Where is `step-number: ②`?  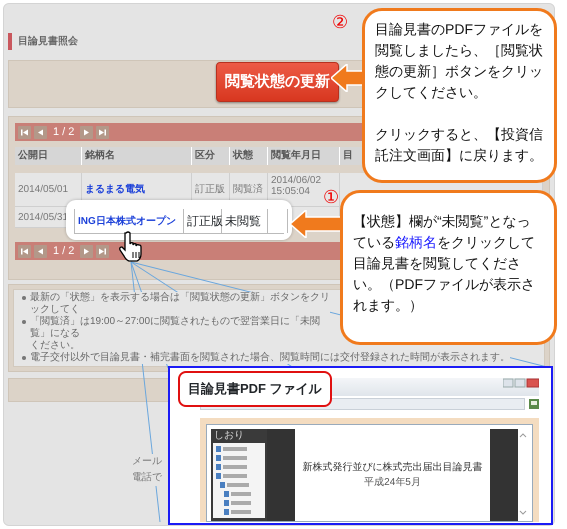
step-number: ② is located at coordinates (340, 22).